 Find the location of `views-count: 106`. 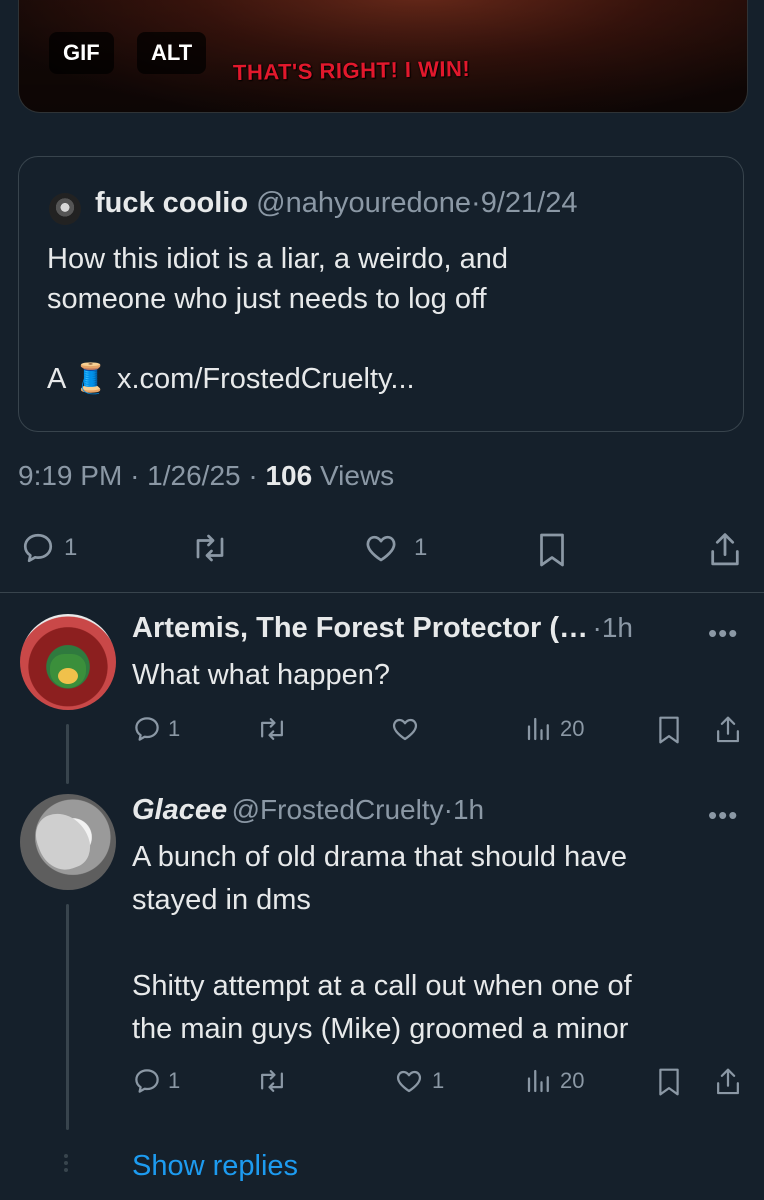

views-count: 106 is located at coordinates (289, 475).